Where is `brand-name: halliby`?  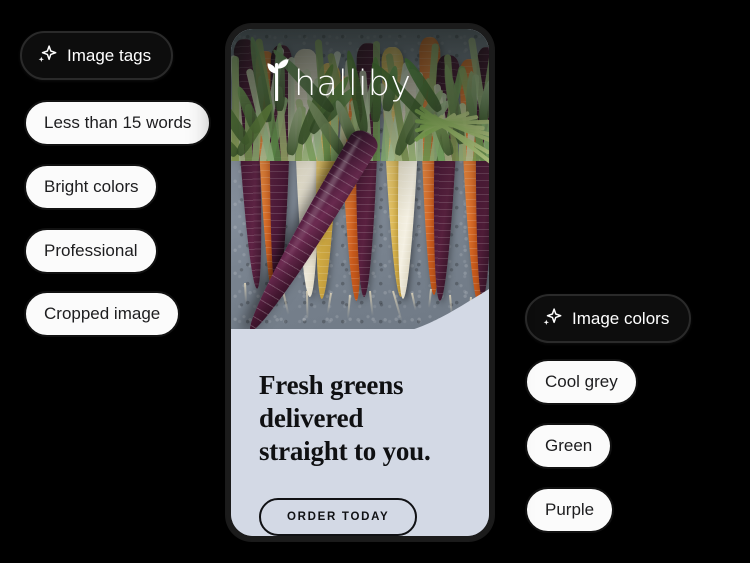
brand-name: halliby is located at coordinates (353, 84).